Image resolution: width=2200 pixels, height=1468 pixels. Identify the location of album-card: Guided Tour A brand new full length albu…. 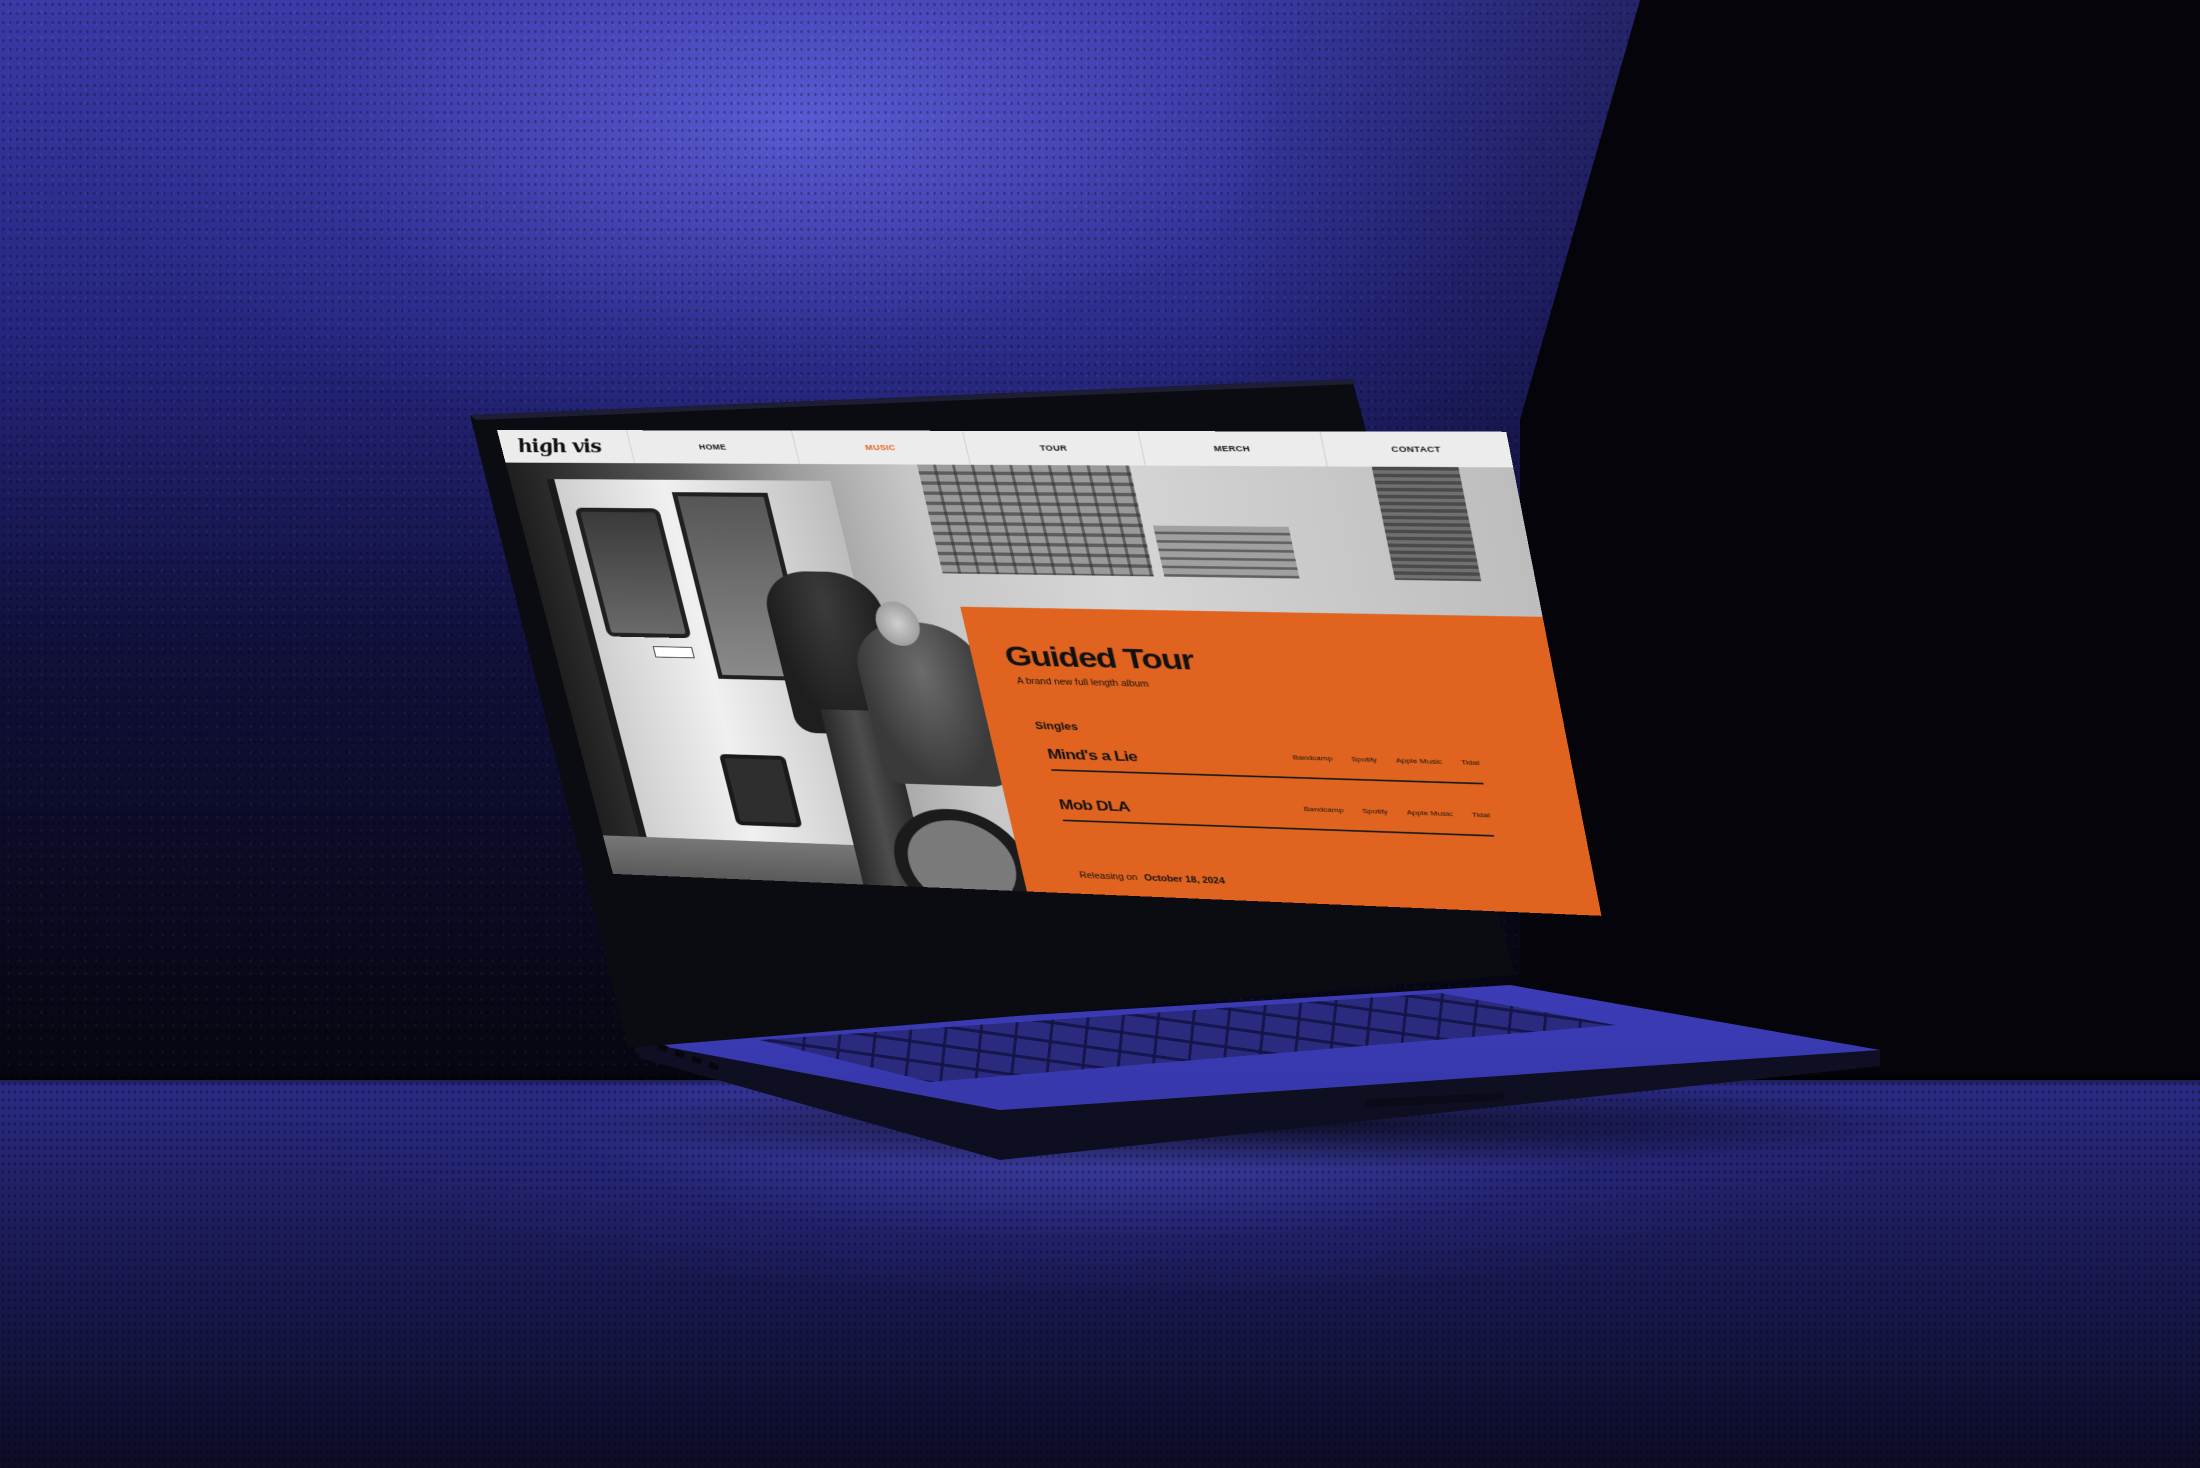
(1281, 761).